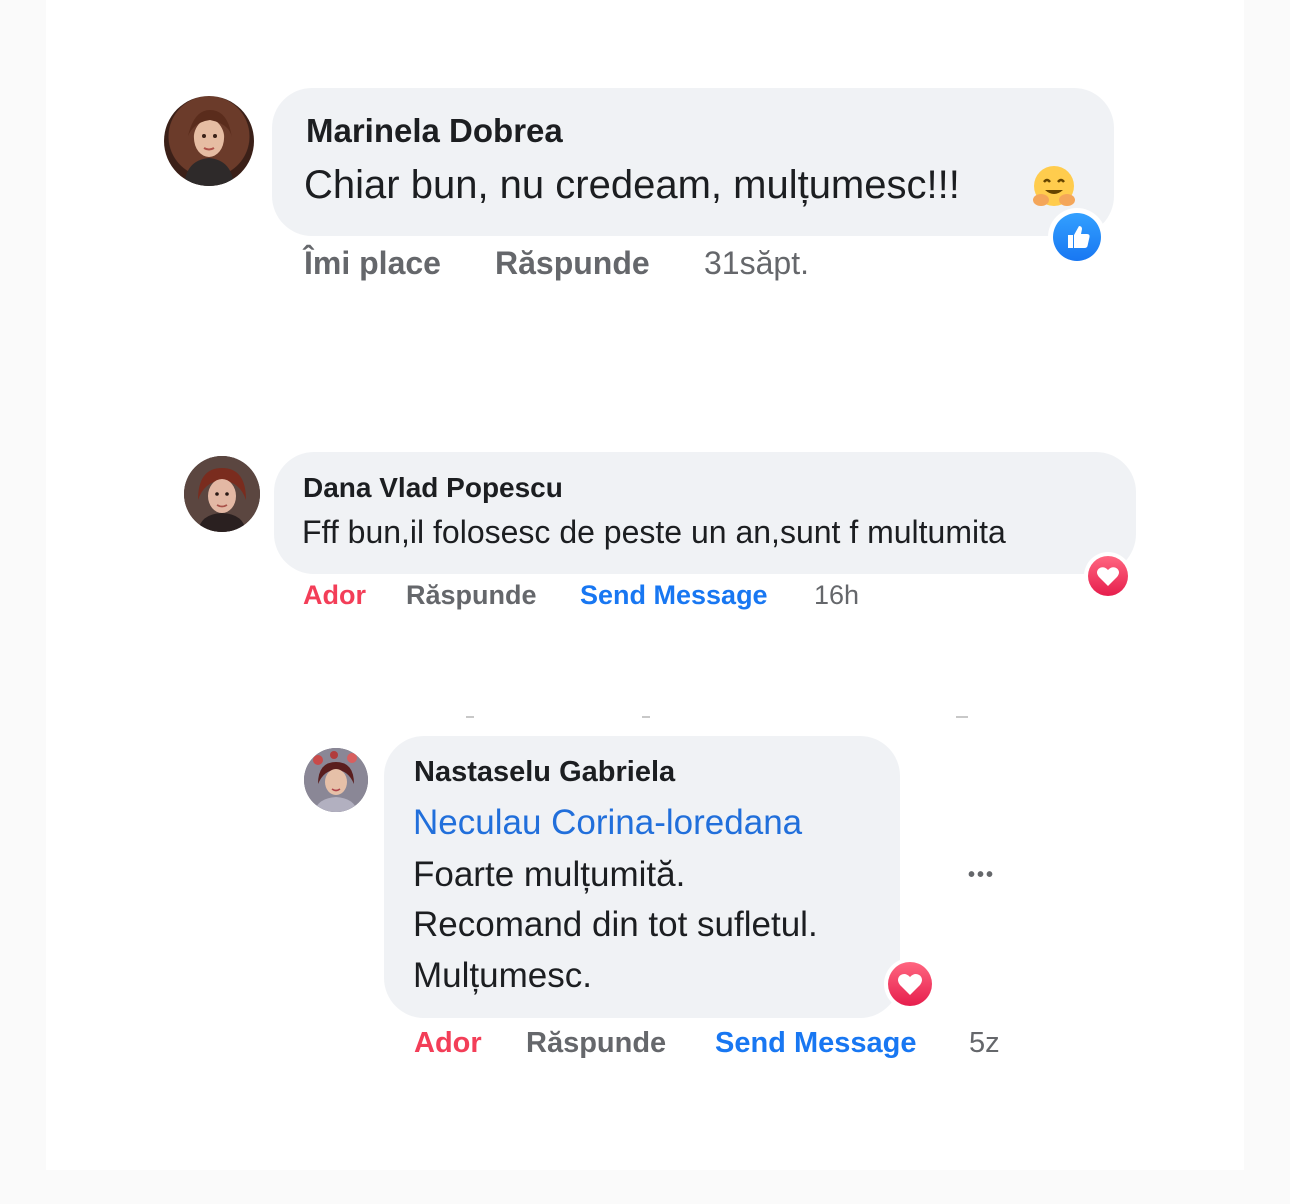 The image size is (1290, 1204). I want to click on comment-time: 5z, so click(984, 1043).